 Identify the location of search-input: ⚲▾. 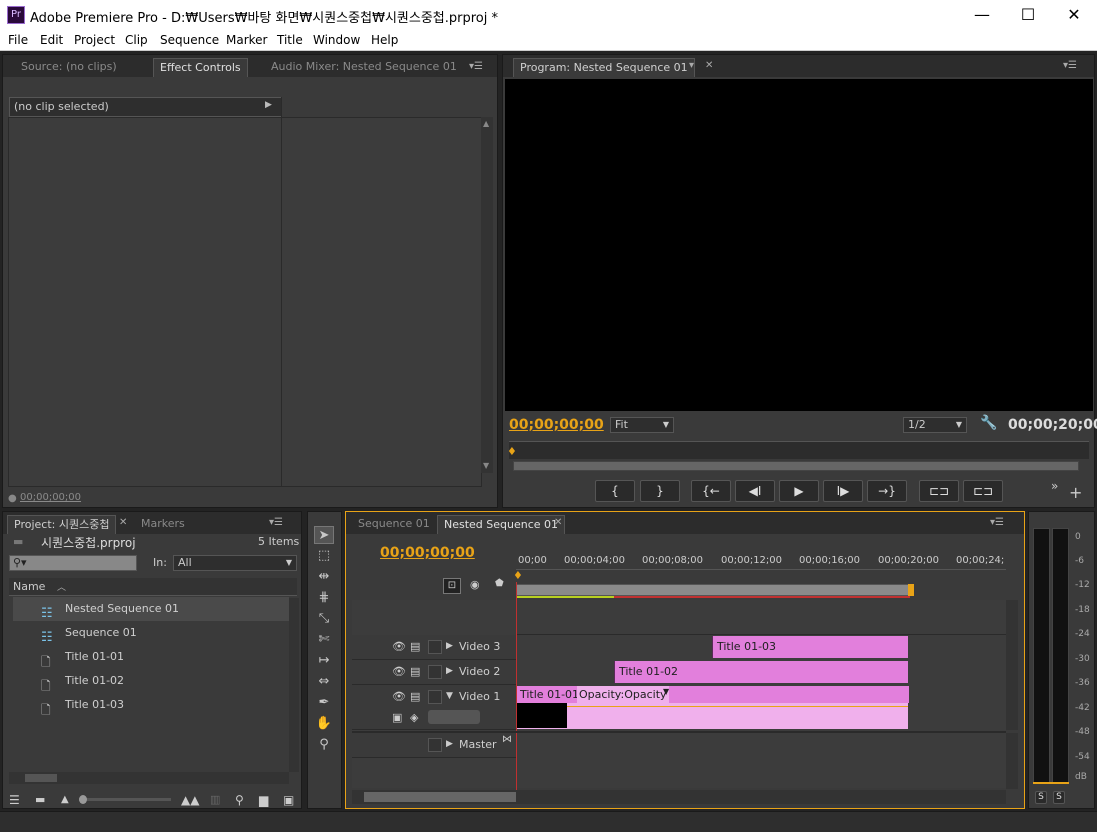
(73, 563).